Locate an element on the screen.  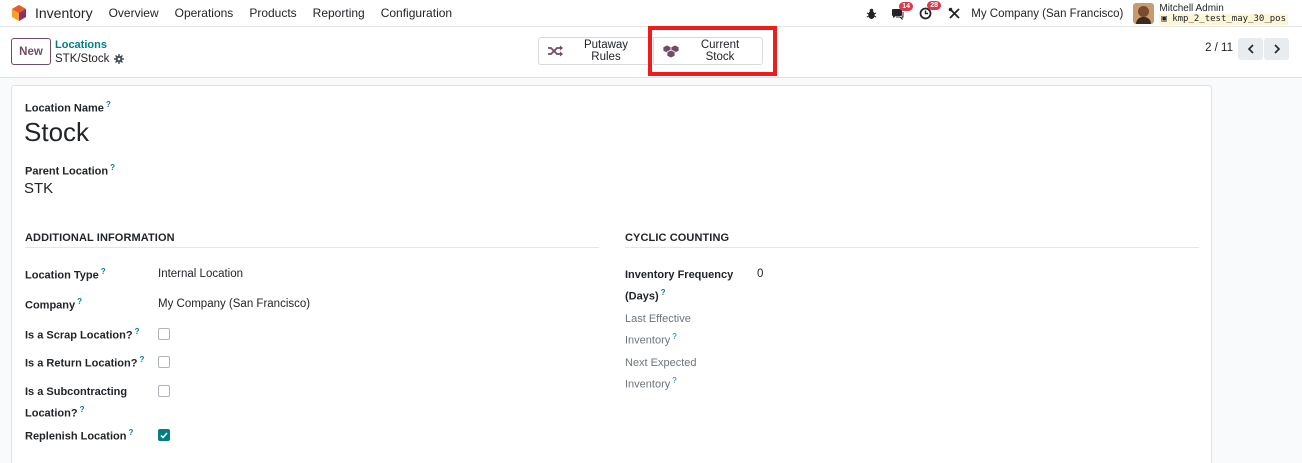
scrap-location-checkbox is located at coordinates (164, 334).